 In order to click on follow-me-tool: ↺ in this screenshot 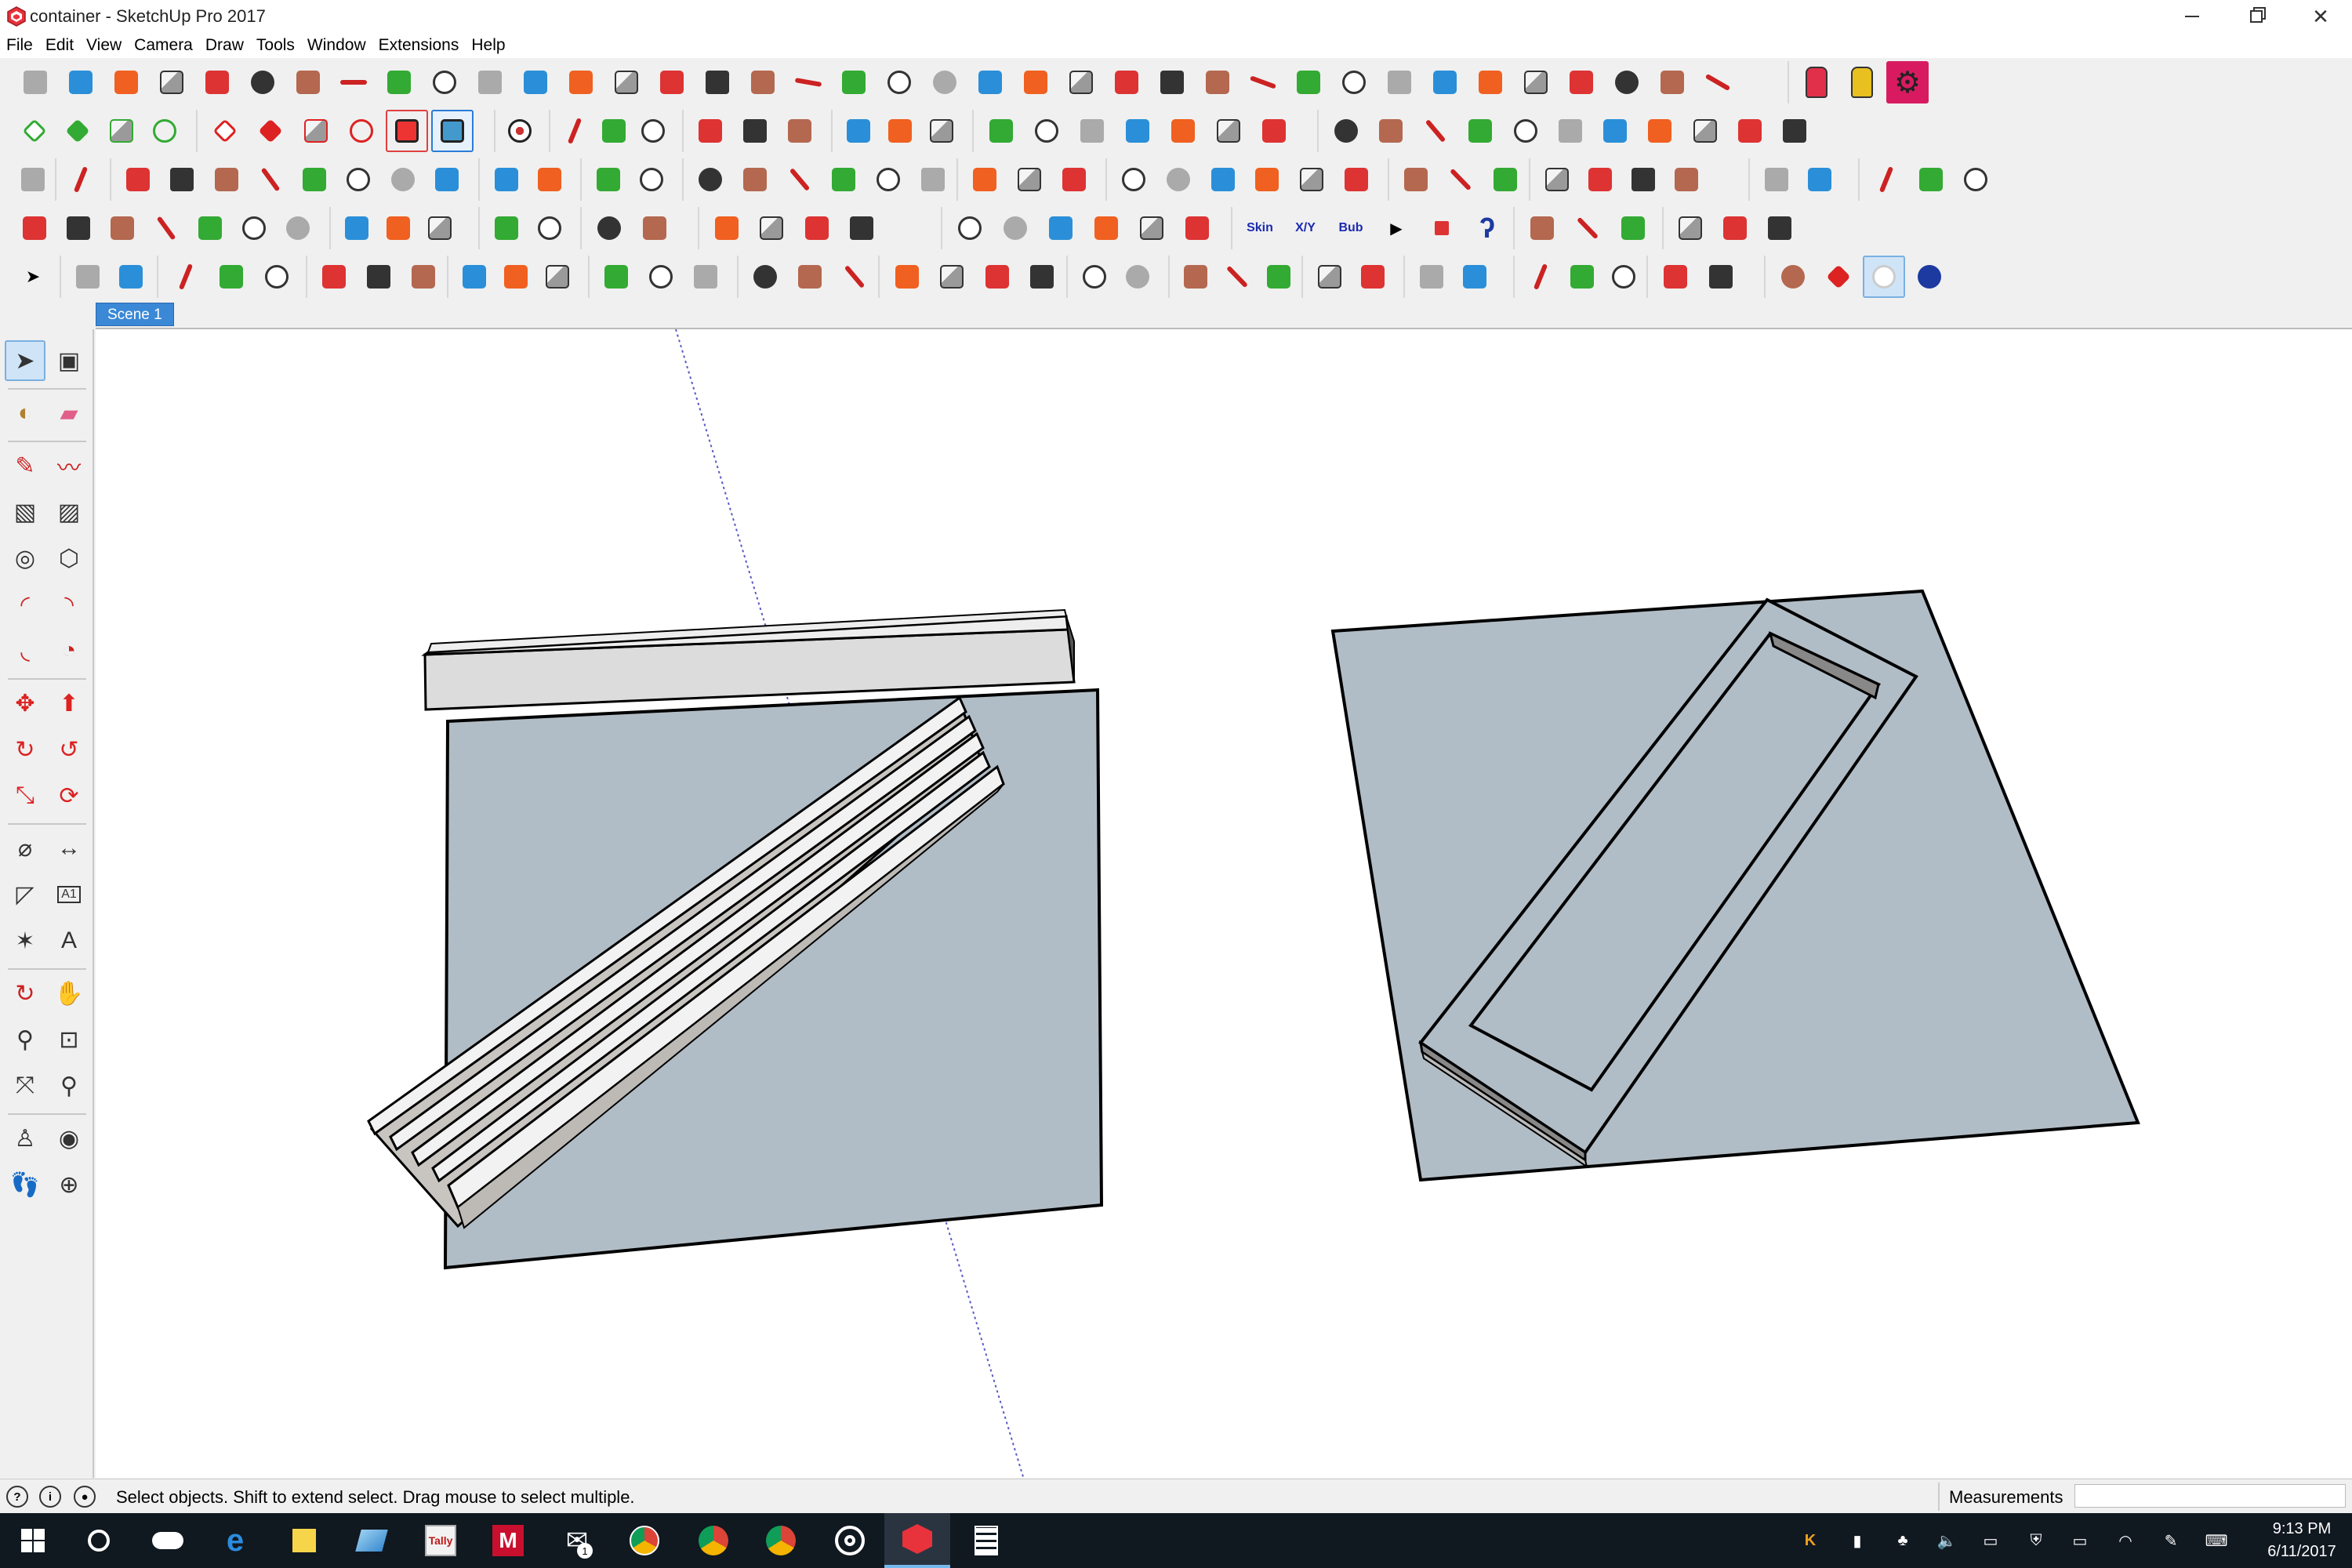, I will do `click(69, 749)`.